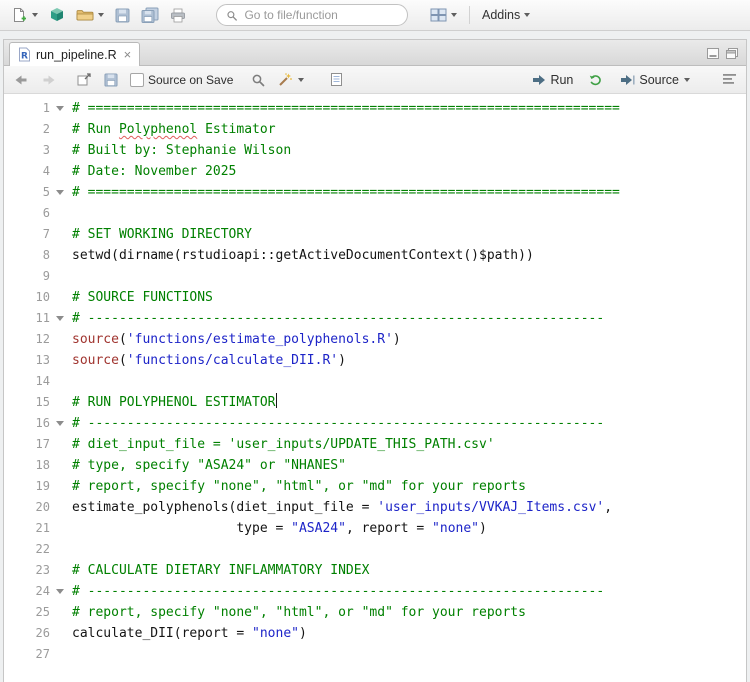 The image size is (750, 682). What do you see at coordinates (438, 15) in the screenshot?
I see `panes-grid-icon` at bounding box center [438, 15].